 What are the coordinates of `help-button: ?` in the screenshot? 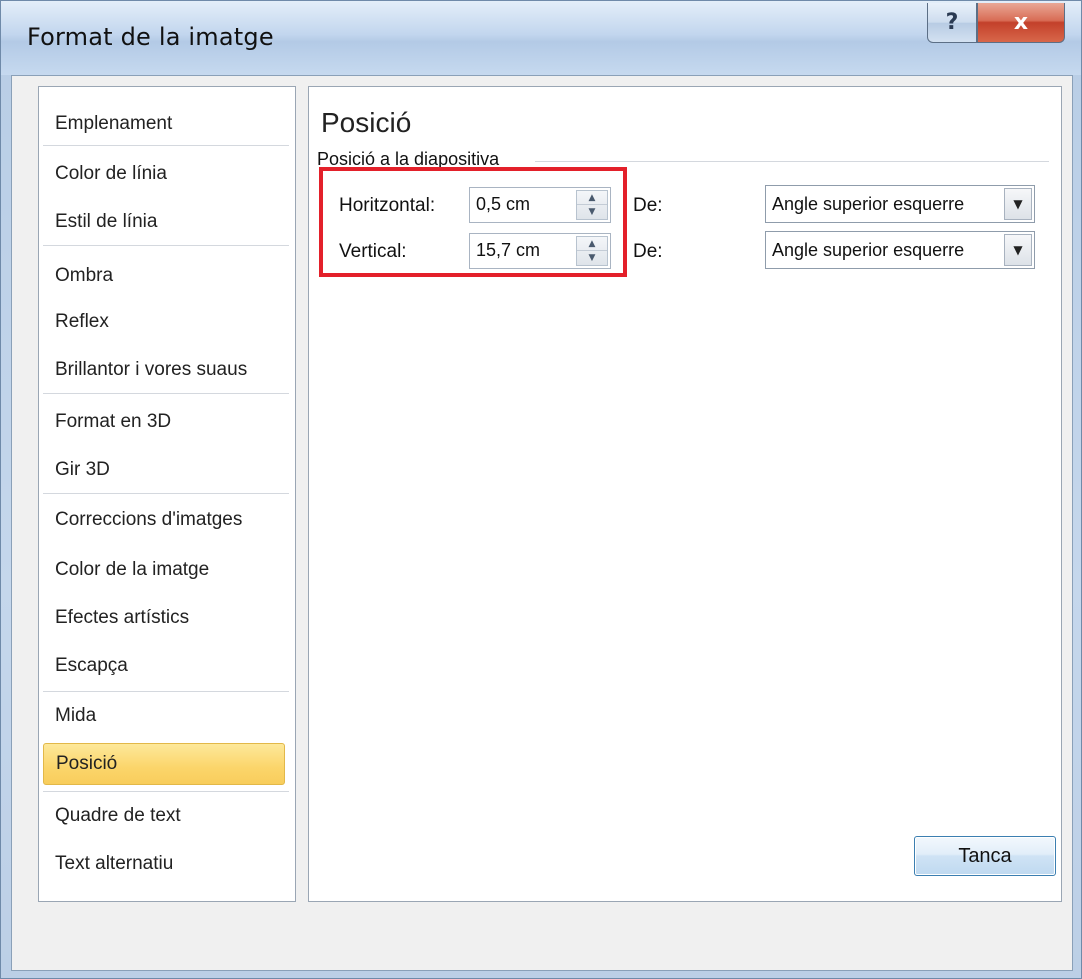 It's located at (952, 23).